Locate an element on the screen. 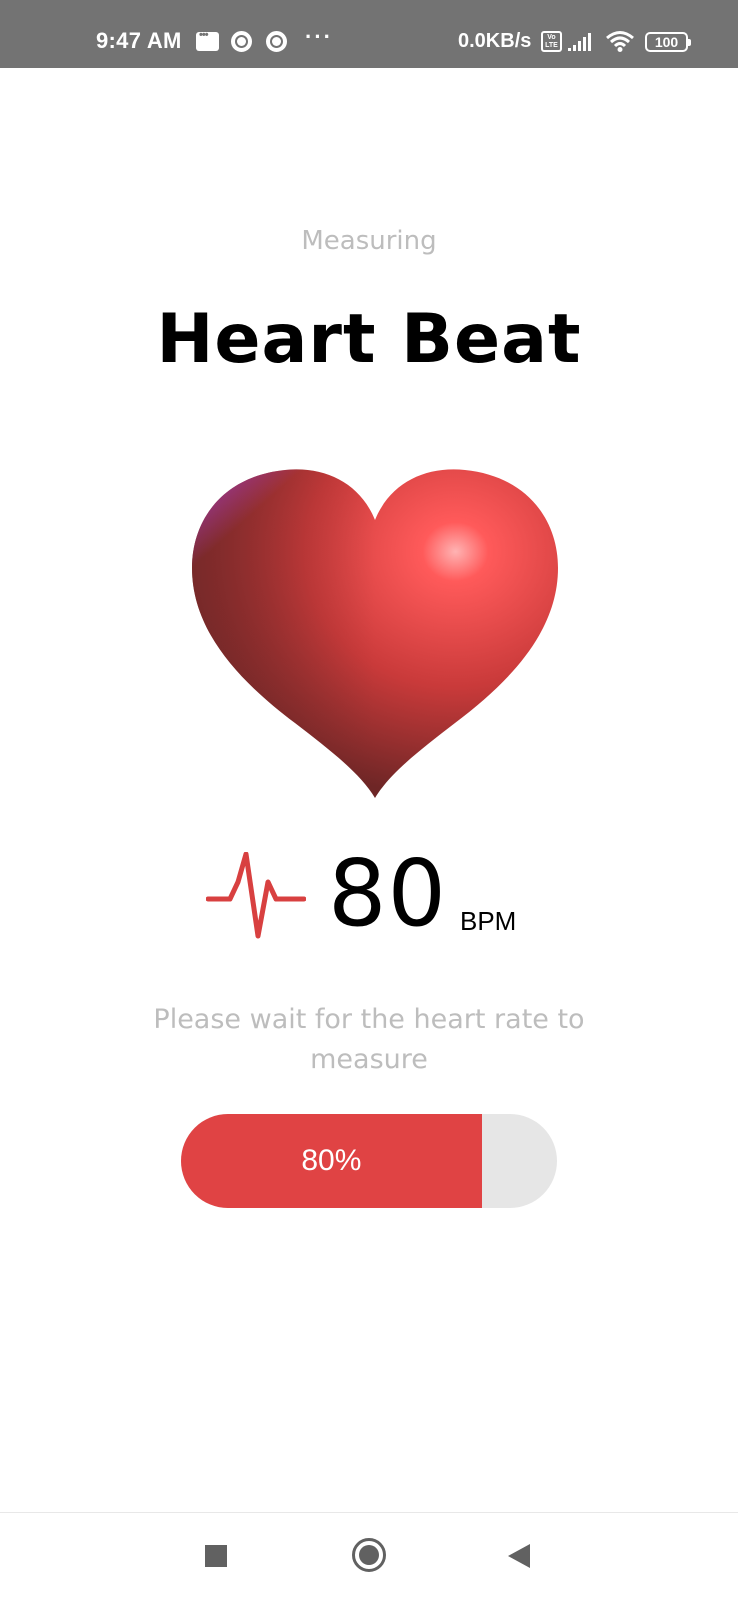  battery-icon: 100 is located at coordinates (668, 42).